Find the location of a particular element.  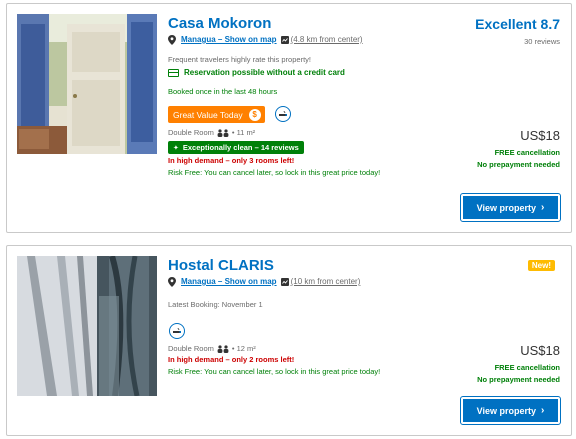

exterior-photo-image is located at coordinates (87, 326).